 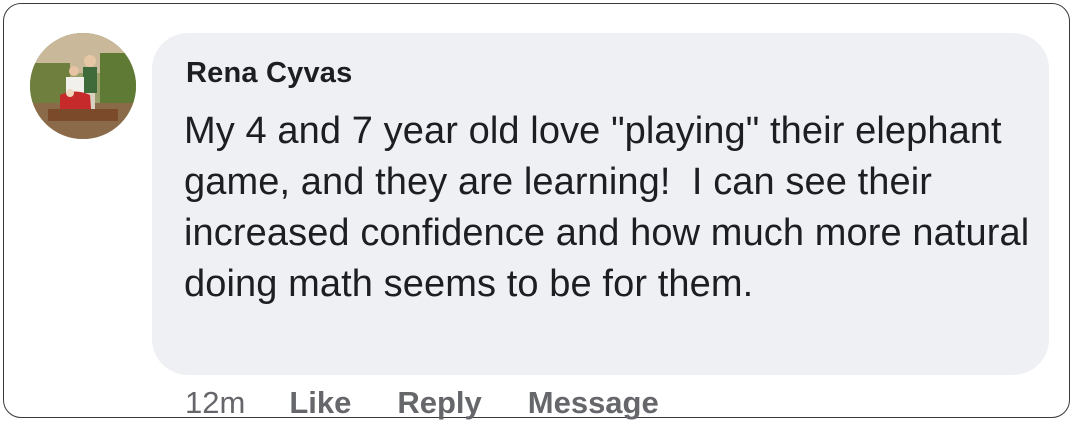 What do you see at coordinates (215, 403) in the screenshot?
I see `comment-timestamp: 12m` at bounding box center [215, 403].